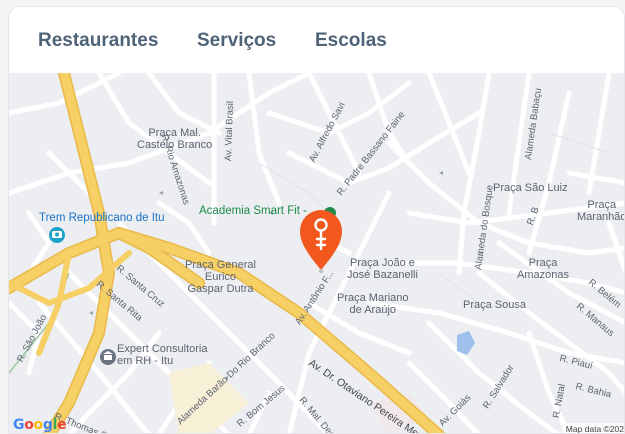 The image size is (625, 434). Describe the element at coordinates (175, 139) in the screenshot. I see `place-praca-castelo: Praça Mal. Castelo Branco` at that location.